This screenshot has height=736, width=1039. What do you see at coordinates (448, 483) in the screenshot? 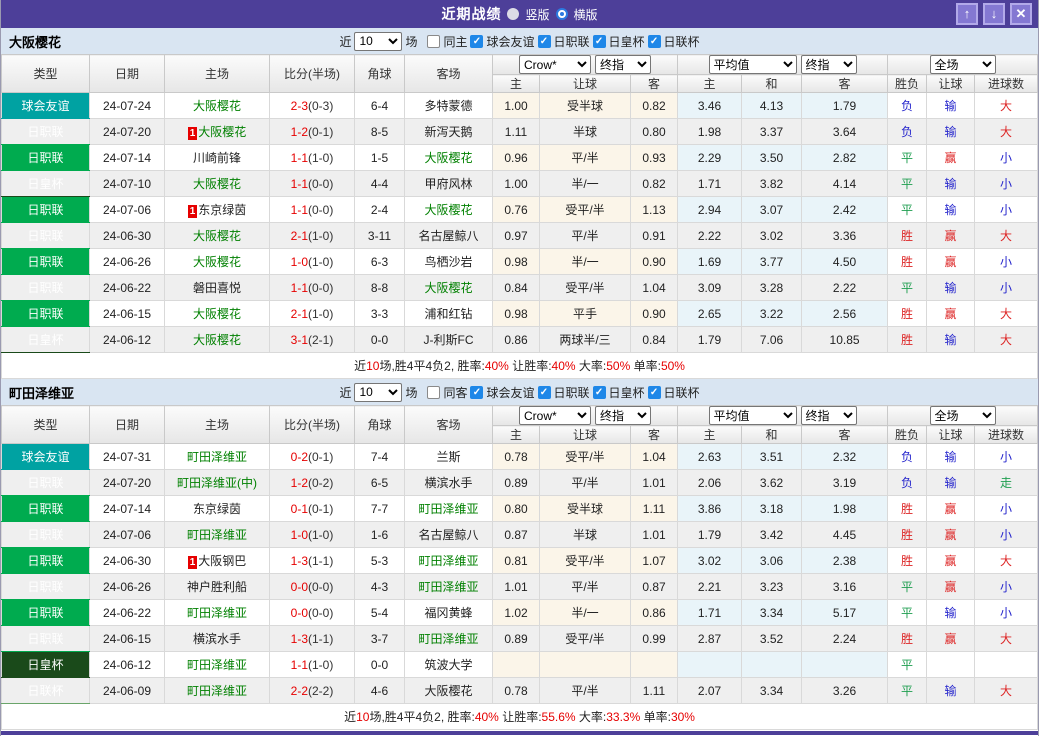
I see `away-team-link: 横滨水手` at bounding box center [448, 483].